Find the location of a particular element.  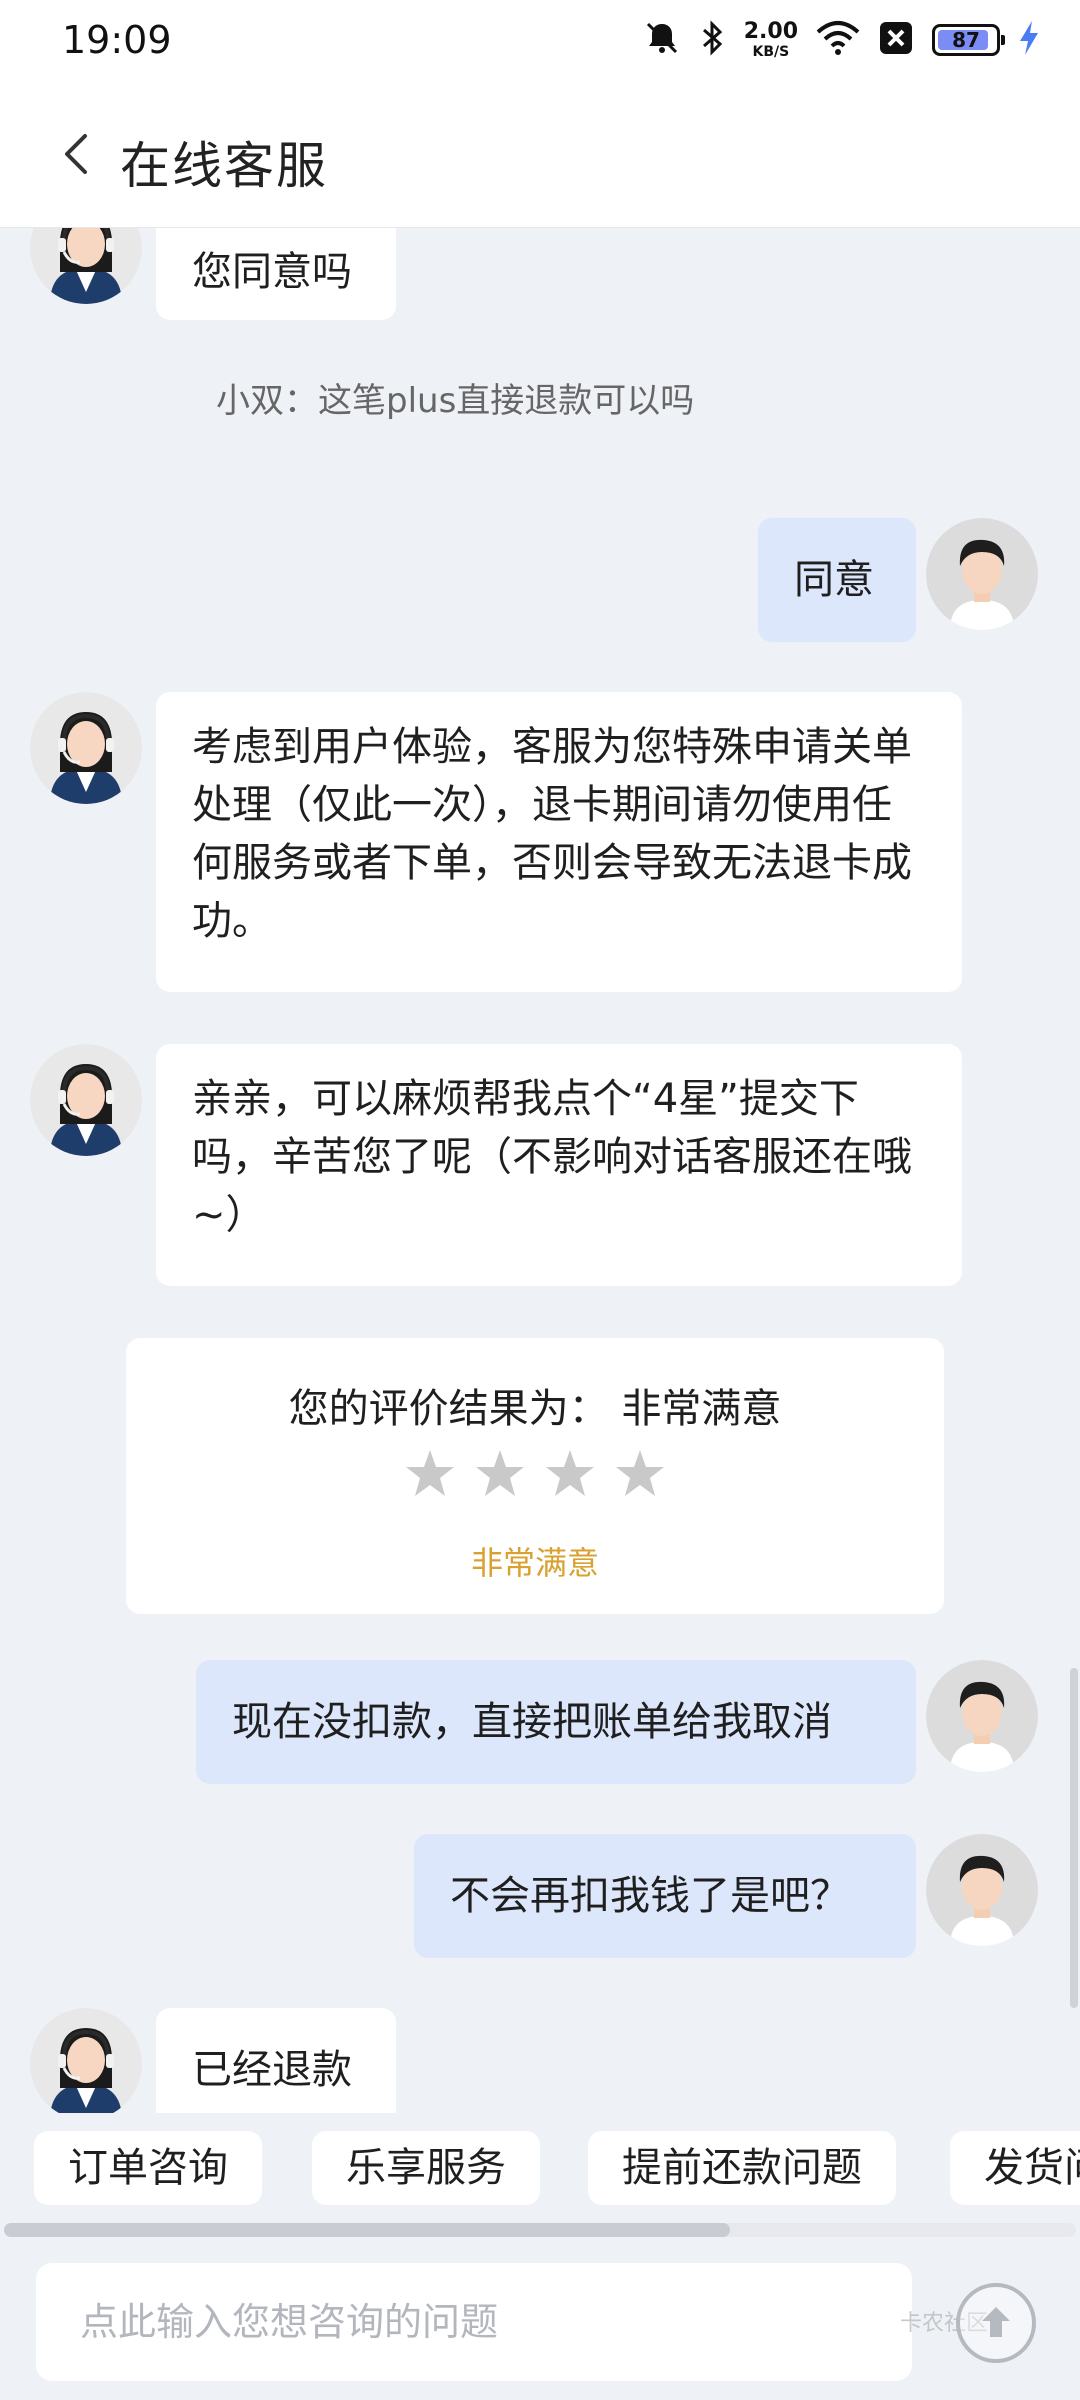

upload-icon is located at coordinates (996, 2322).